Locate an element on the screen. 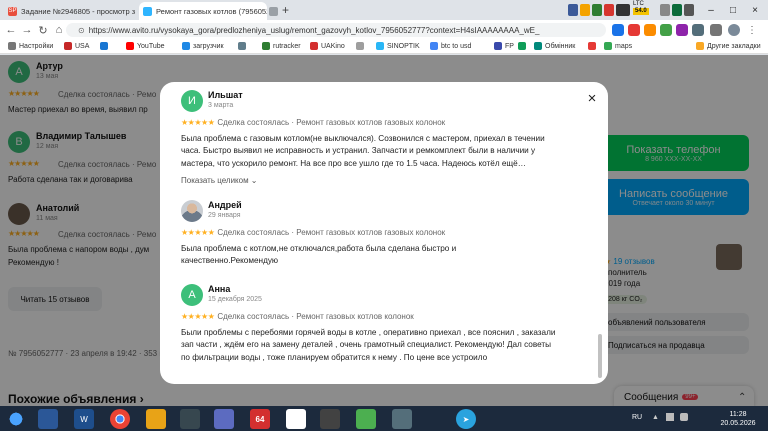 The image size is (768, 431). clock: 11:28 20.05.2026 is located at coordinates (738, 419).